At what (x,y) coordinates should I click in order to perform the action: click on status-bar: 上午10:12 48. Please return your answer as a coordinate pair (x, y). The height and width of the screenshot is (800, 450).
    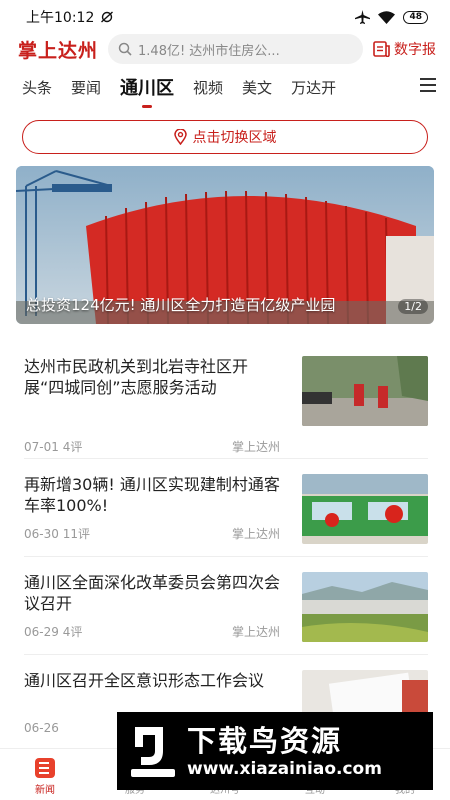
    Looking at the image, I should click on (225, 17).